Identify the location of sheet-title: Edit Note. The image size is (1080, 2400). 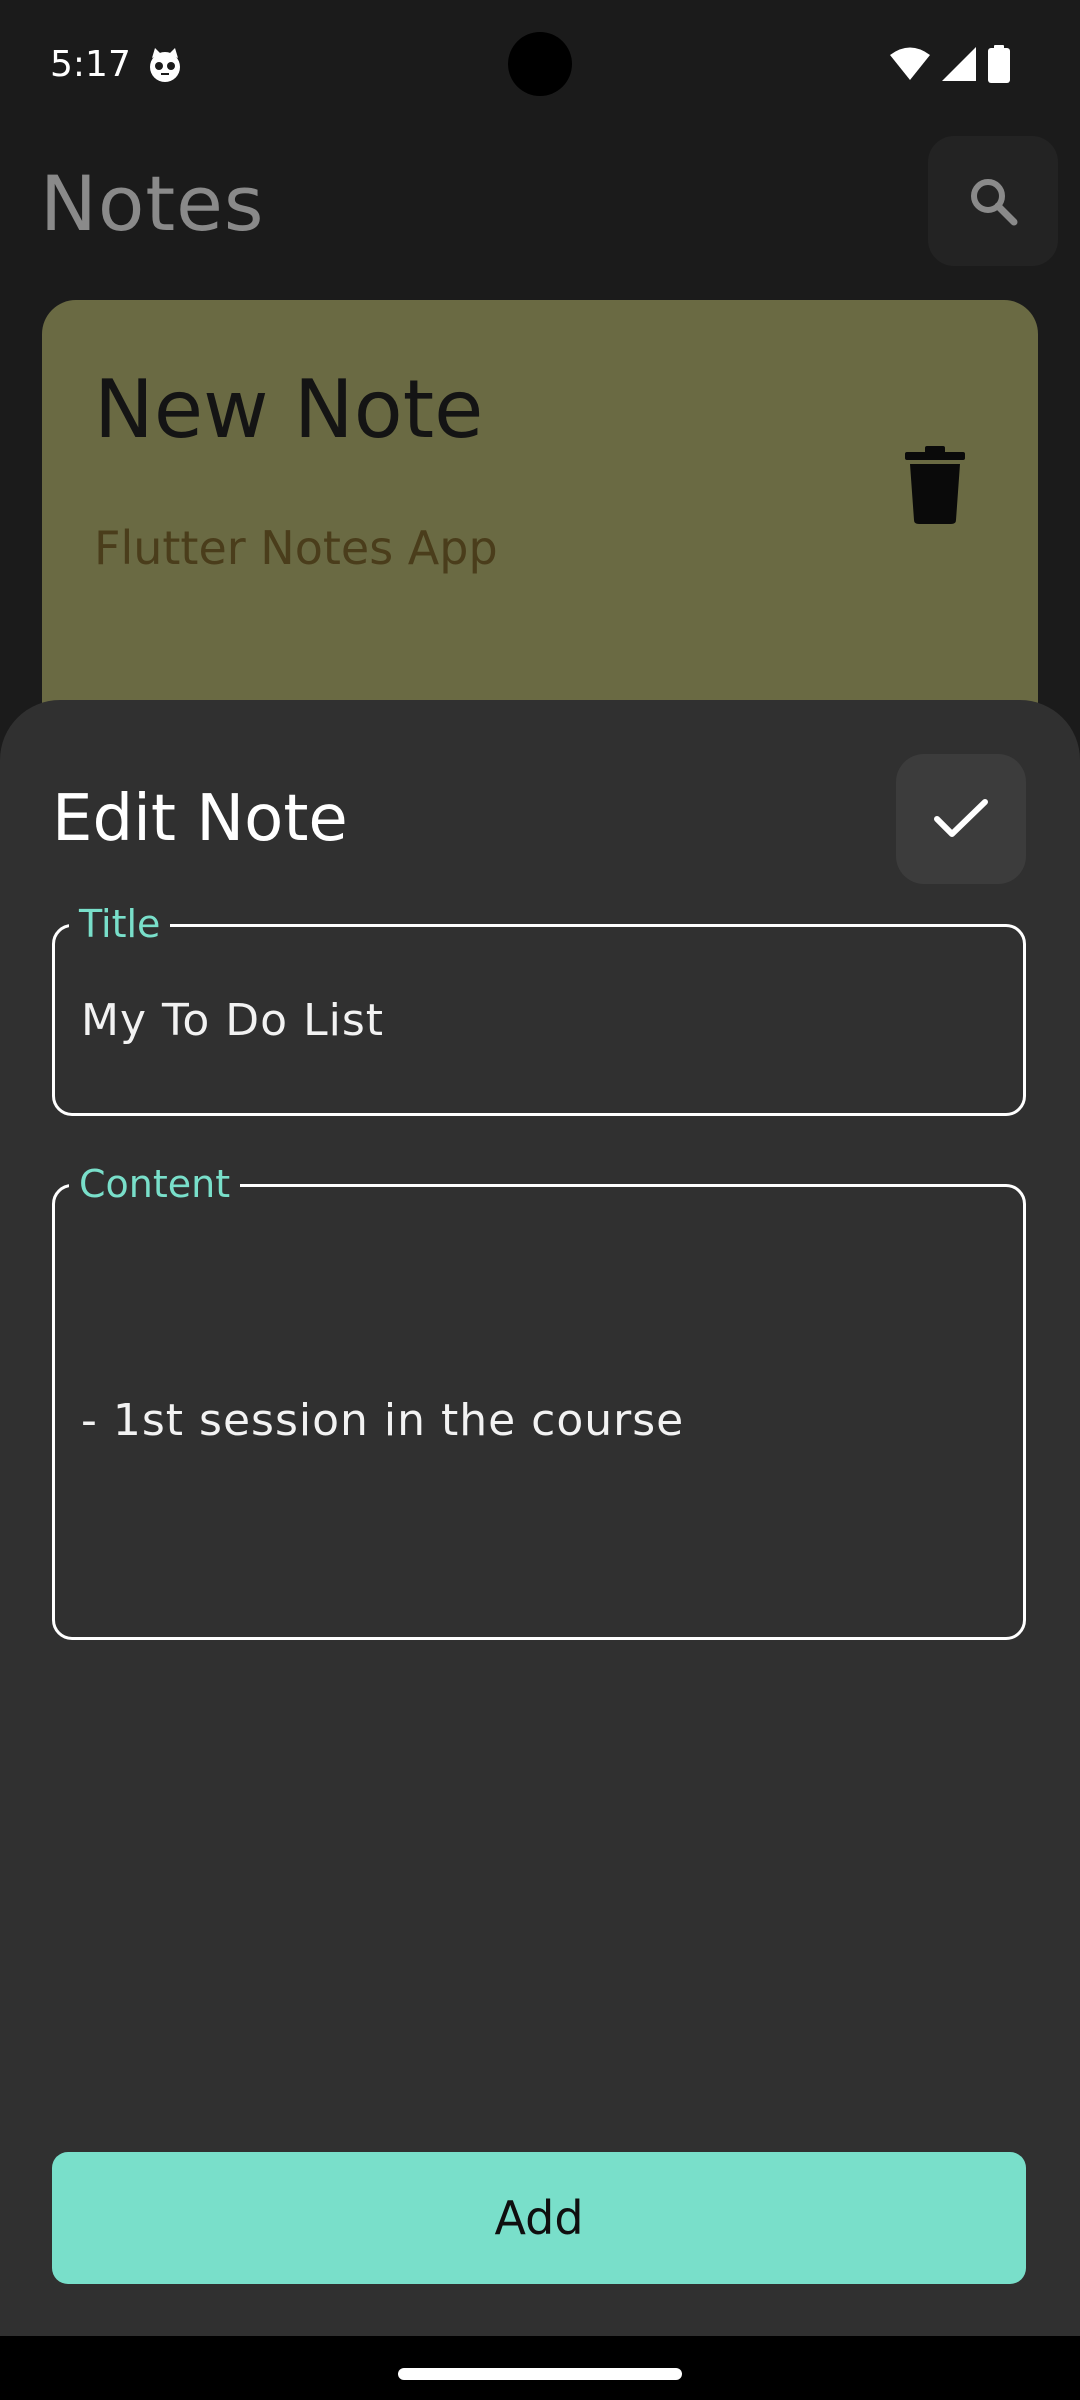
(200, 819).